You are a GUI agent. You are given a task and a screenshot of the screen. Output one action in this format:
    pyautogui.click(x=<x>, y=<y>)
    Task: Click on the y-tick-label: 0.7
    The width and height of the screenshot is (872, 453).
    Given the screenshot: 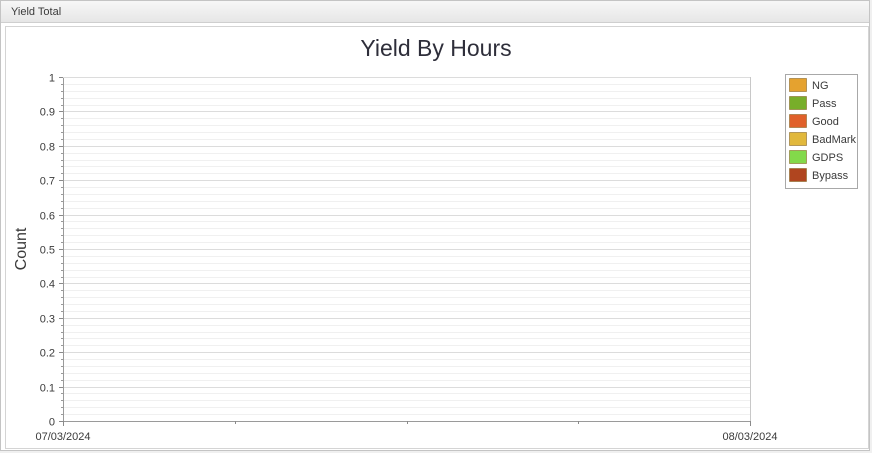 What is the action you would take?
    pyautogui.click(x=47, y=182)
    